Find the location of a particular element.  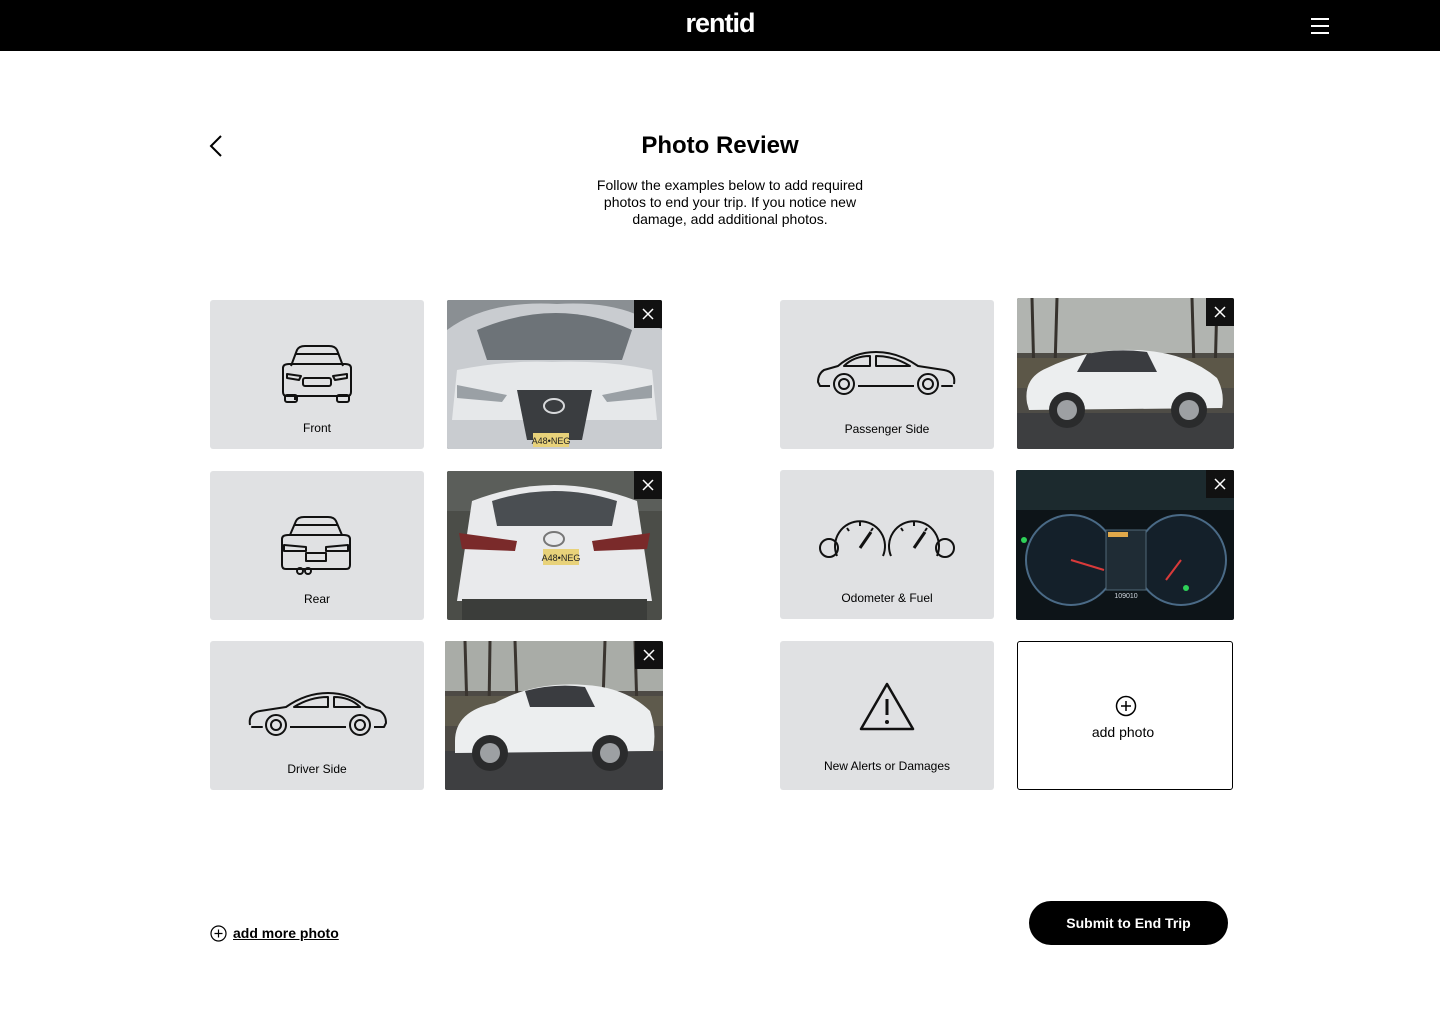

slot-rear: Rear is located at coordinates (317, 545).